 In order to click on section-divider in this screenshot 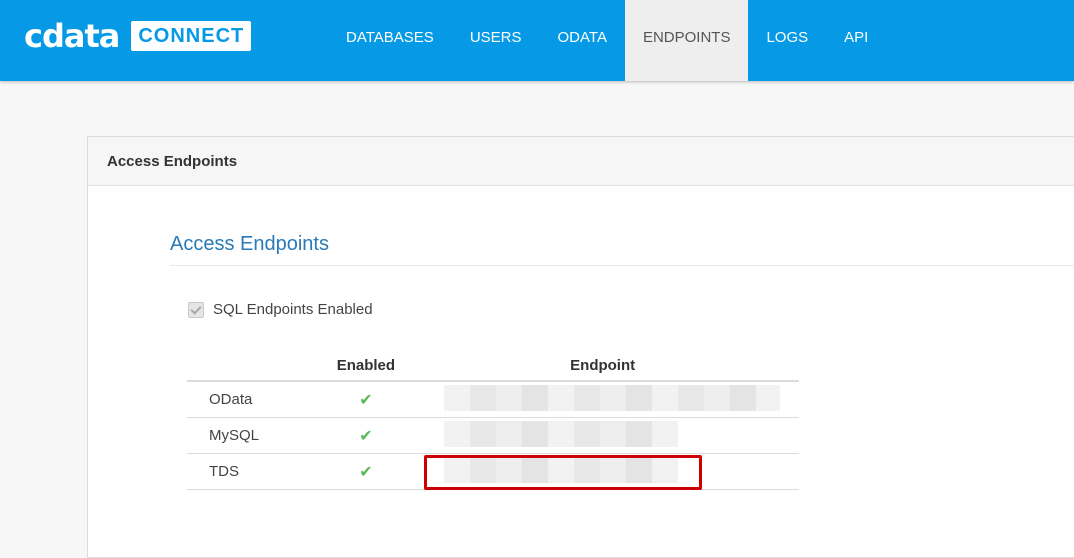, I will do `click(622, 265)`.